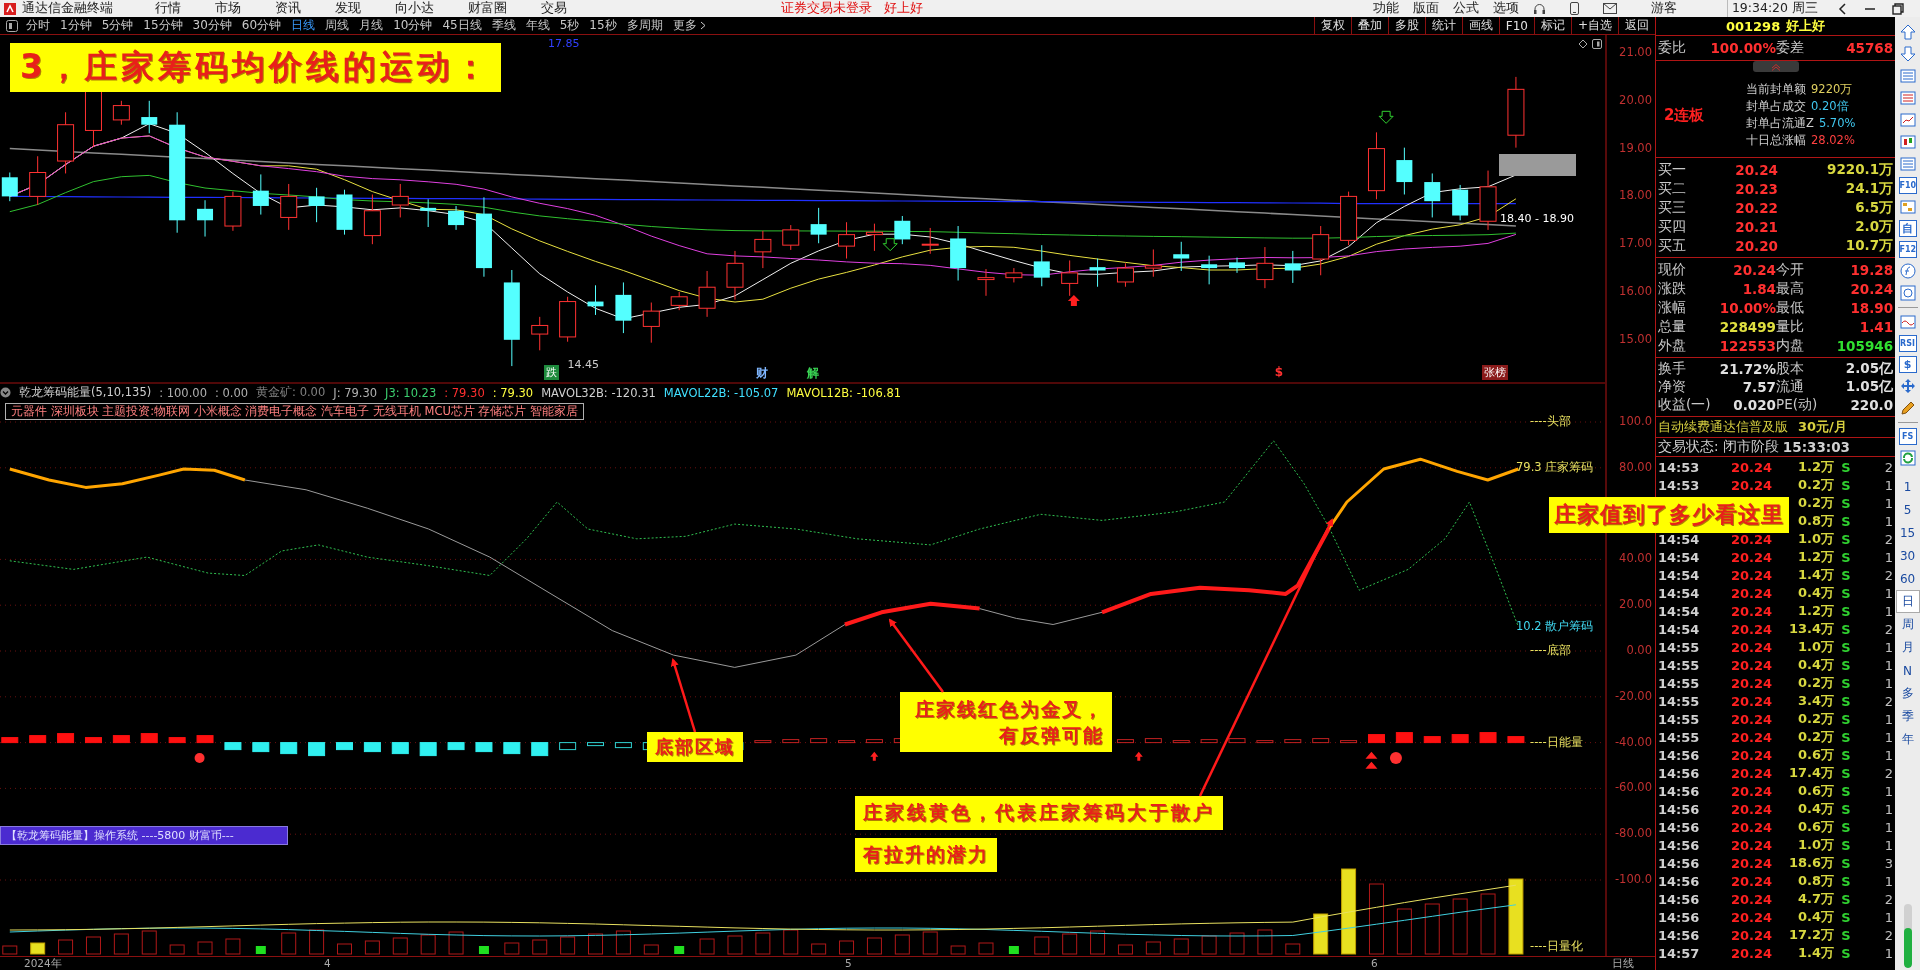 The image size is (1920, 970). What do you see at coordinates (1832, 89) in the screenshot?
I see `seal-value: 9220万` at bounding box center [1832, 89].